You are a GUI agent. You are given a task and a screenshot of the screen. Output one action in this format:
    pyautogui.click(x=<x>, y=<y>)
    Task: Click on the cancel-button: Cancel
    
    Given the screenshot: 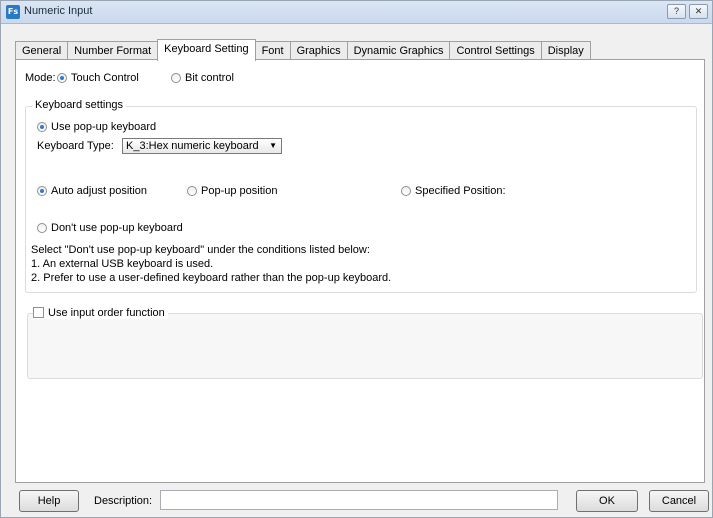 What is the action you would take?
    pyautogui.click(x=679, y=501)
    